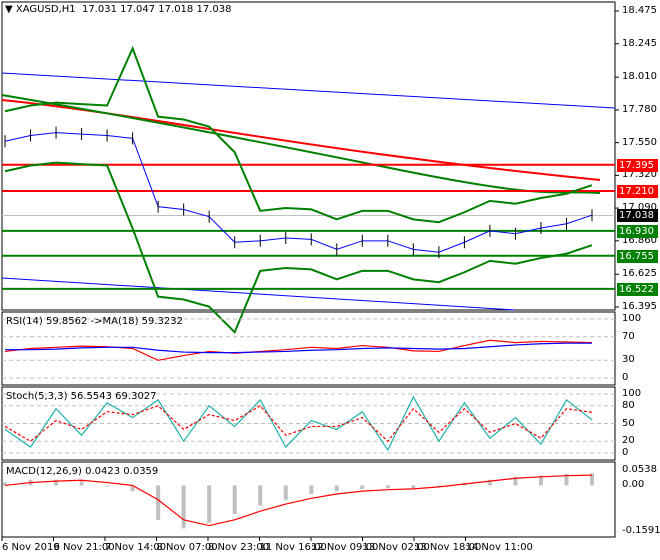 The height and width of the screenshot is (560, 660). What do you see at coordinates (637, 165) in the screenshot?
I see `level-tag-17.395: 17.395` at bounding box center [637, 165].